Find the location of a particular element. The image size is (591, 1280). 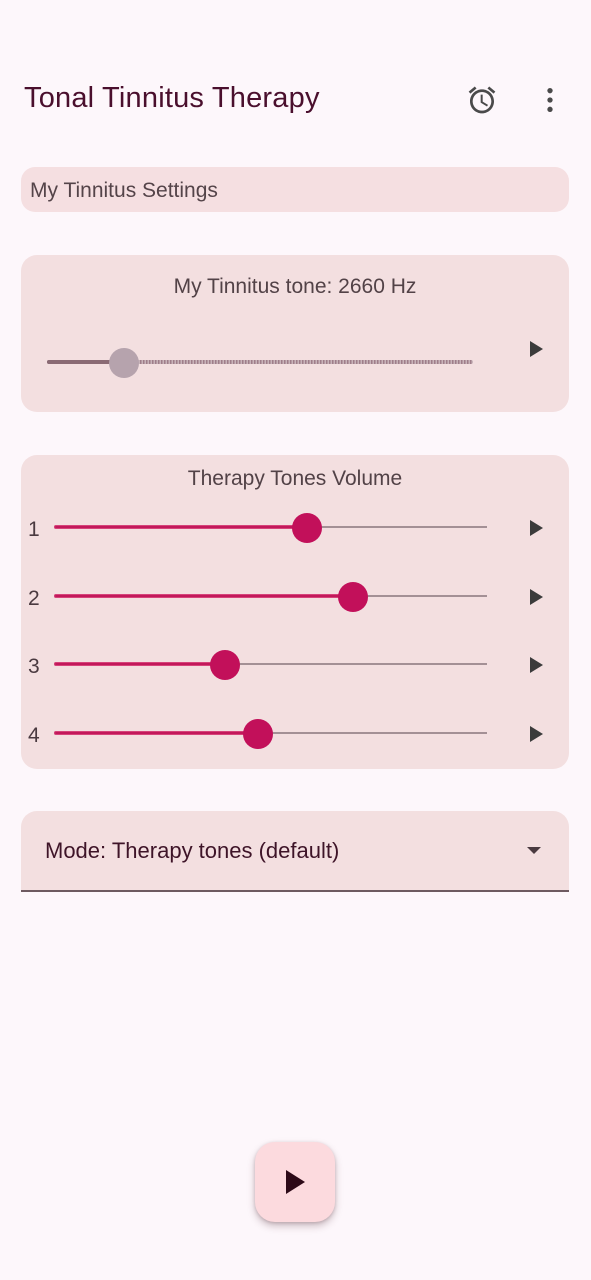

more-options-button is located at coordinates (550, 100).